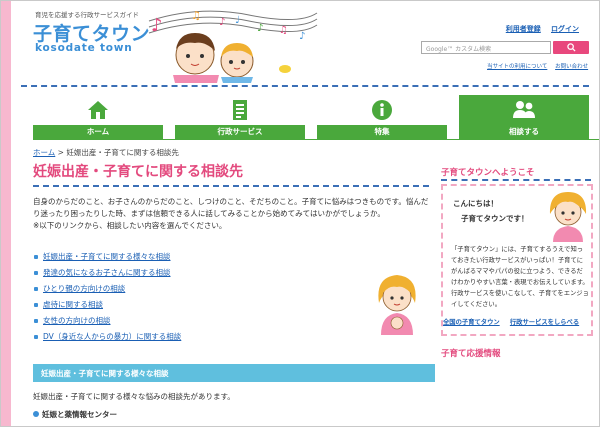 This screenshot has width=600, height=427. Describe the element at coordinates (122, 152) in the screenshot. I see `breadcrumb-current: 妊娠出産・子育てに関する相談先` at that location.